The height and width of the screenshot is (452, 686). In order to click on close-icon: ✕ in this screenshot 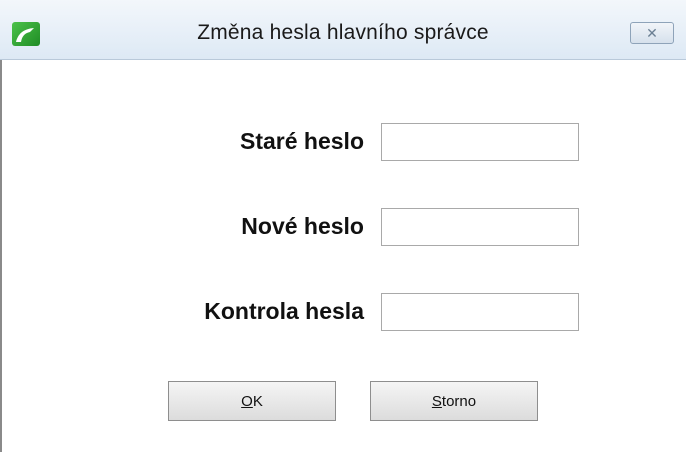, I will do `click(652, 32)`.